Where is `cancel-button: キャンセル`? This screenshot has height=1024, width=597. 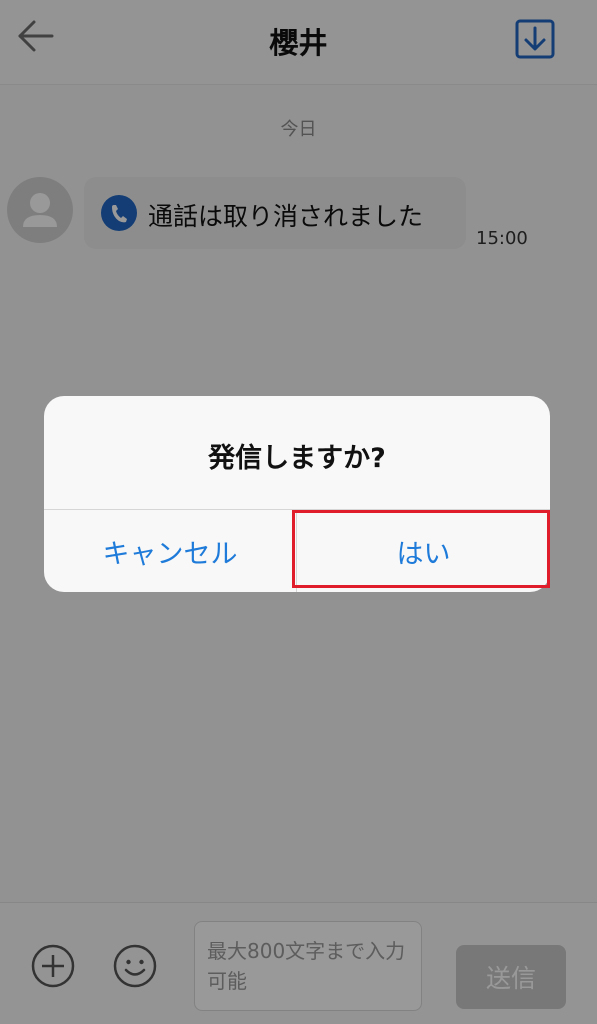 cancel-button: キャンセル is located at coordinates (170, 551).